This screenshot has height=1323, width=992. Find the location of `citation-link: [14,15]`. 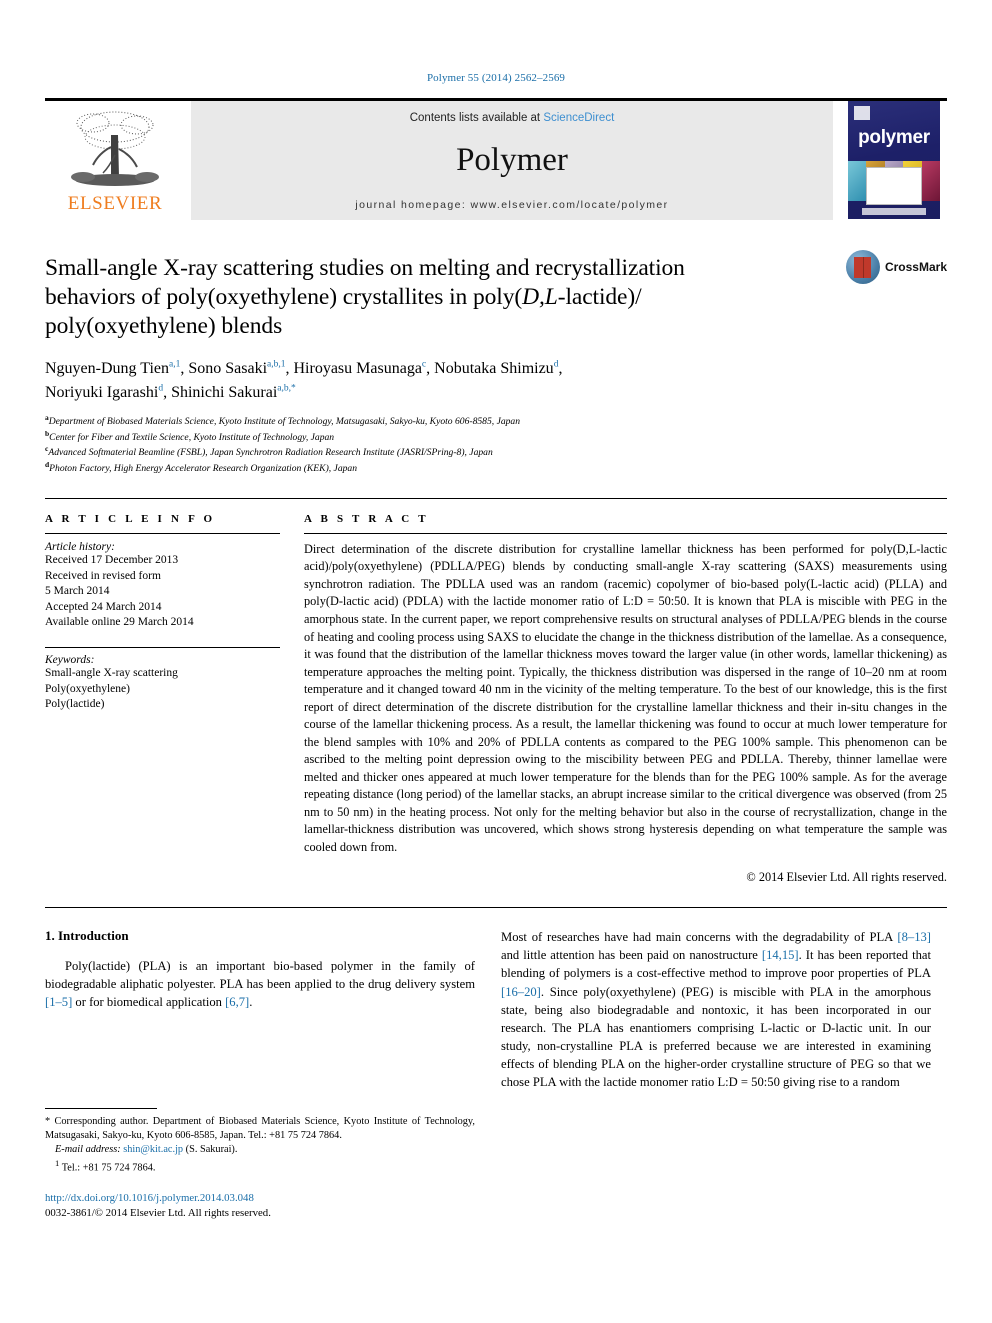

citation-link: [14,15] is located at coordinates (780, 955).